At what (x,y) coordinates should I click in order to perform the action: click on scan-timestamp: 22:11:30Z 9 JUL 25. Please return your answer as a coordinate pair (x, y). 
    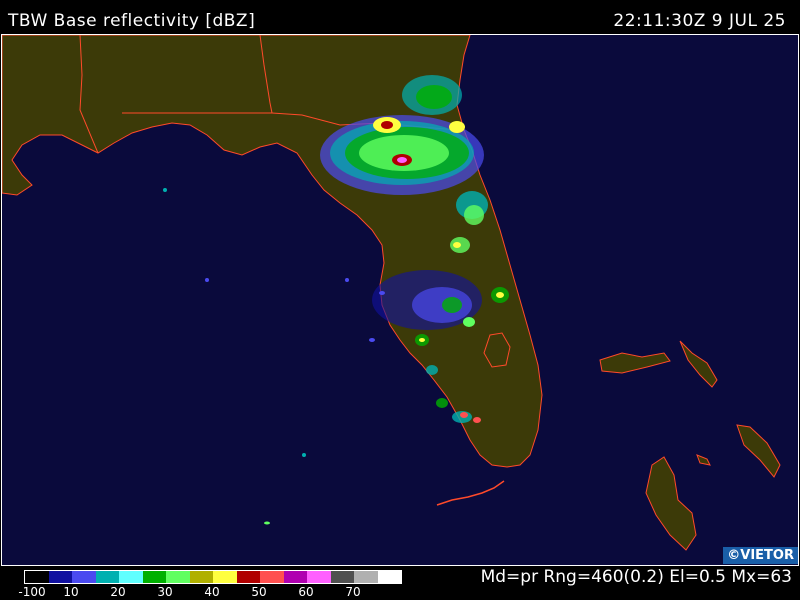
    Looking at the image, I should click on (699, 21).